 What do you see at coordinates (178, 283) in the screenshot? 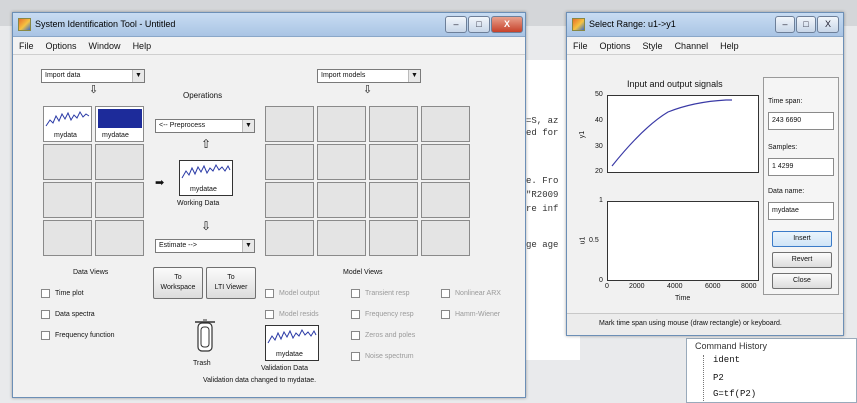
I see `to-workspace-button: To Workspace` at bounding box center [178, 283].